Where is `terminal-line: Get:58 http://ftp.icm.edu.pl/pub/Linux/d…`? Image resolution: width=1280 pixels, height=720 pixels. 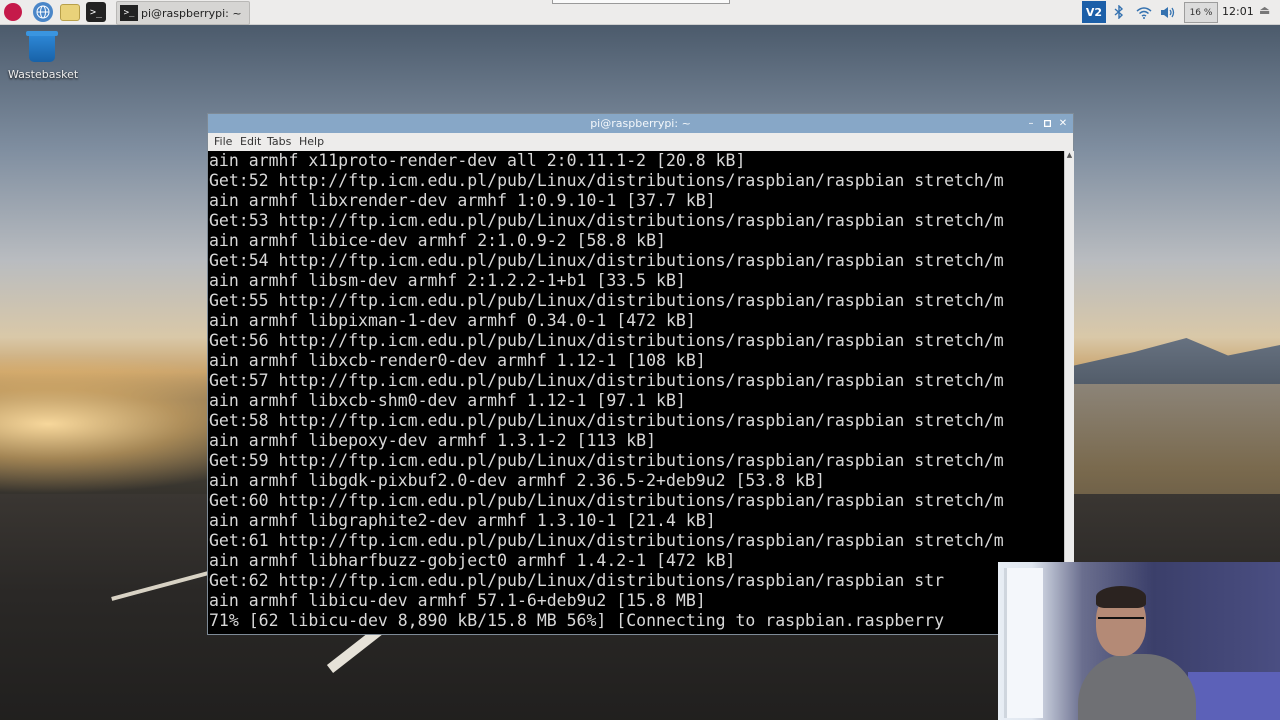 terminal-line: Get:58 http://ftp.icm.edu.pl/pub/Linux/d… is located at coordinates (606, 420).